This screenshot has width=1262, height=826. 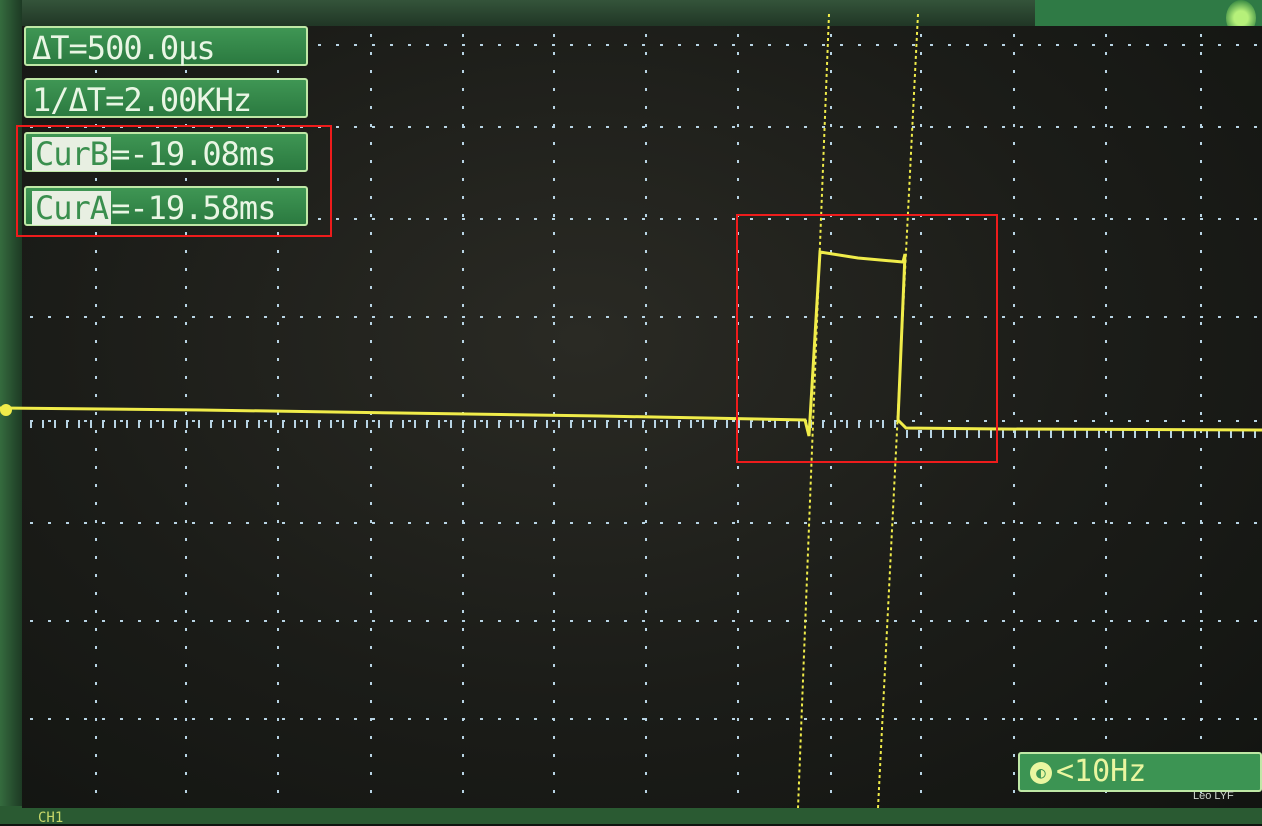 I want to click on trigger-frequency-text: <10Hz, so click(x=1101, y=771).